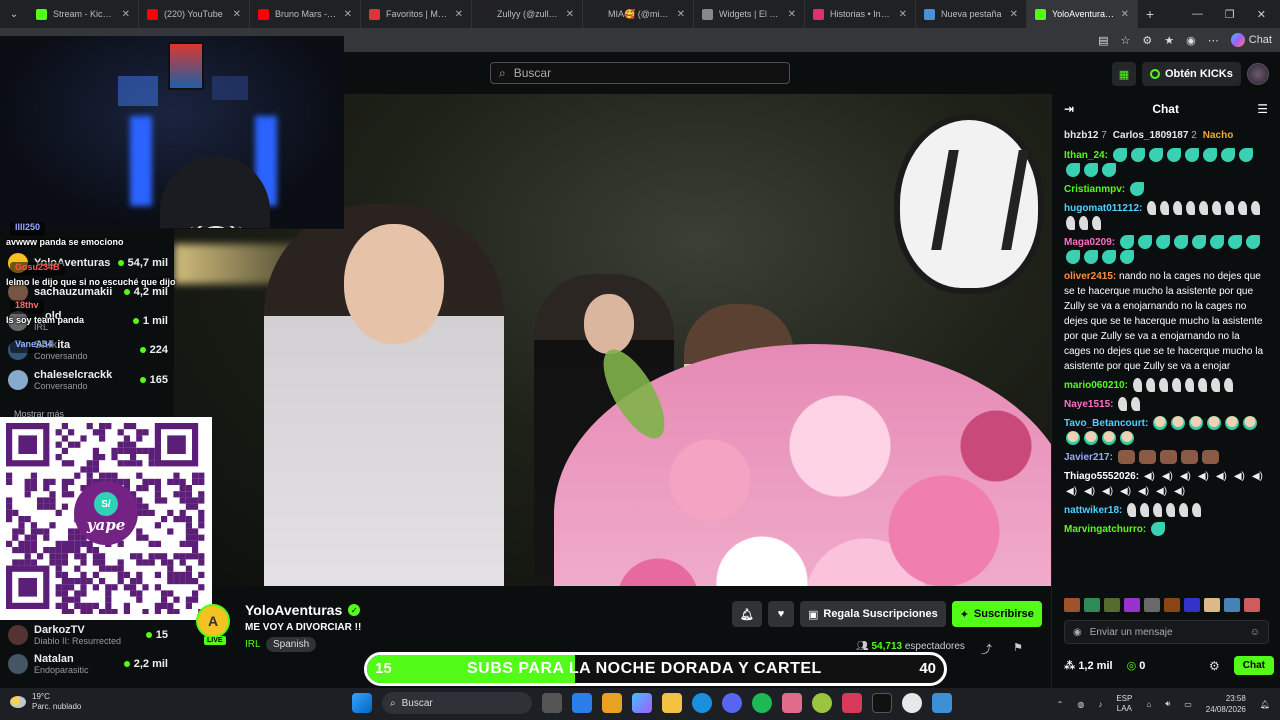  I want to click on copilot-button: Chat, so click(1251, 40).